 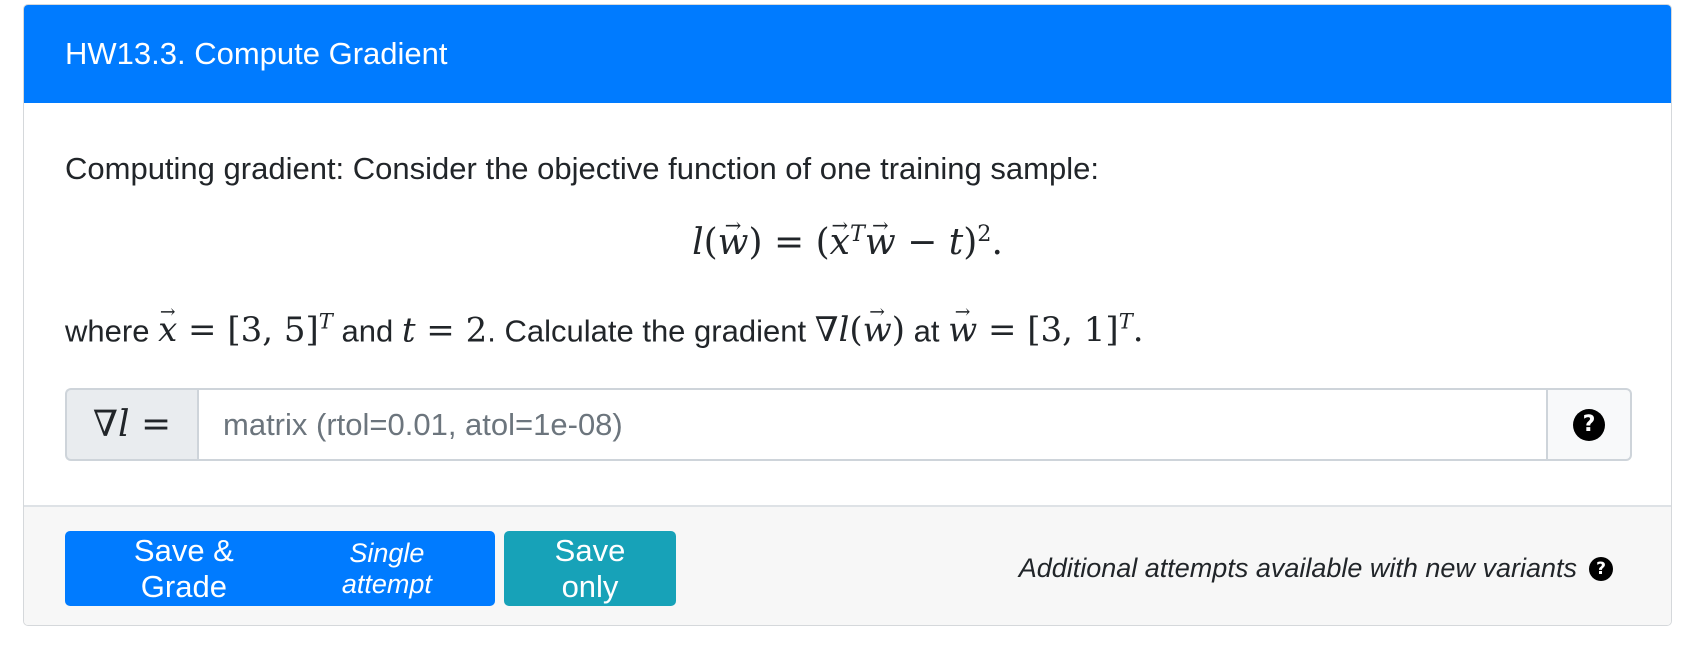 What do you see at coordinates (857, 234) in the screenshot?
I see `eq-transpose: T` at bounding box center [857, 234].